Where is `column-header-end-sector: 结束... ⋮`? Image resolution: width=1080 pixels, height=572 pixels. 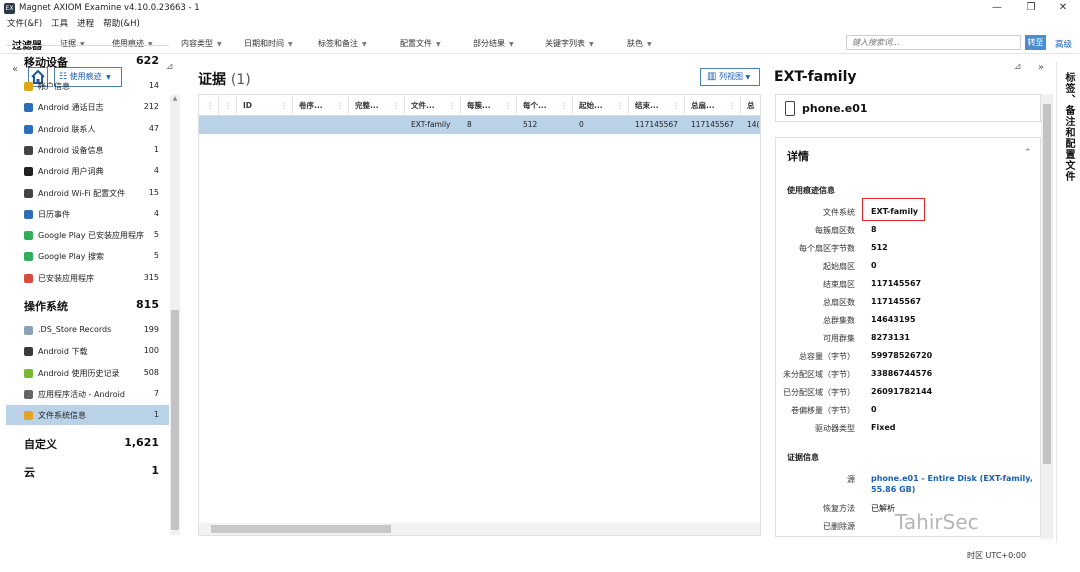 column-header-end-sector: 结束... ⋮ is located at coordinates (657, 105).